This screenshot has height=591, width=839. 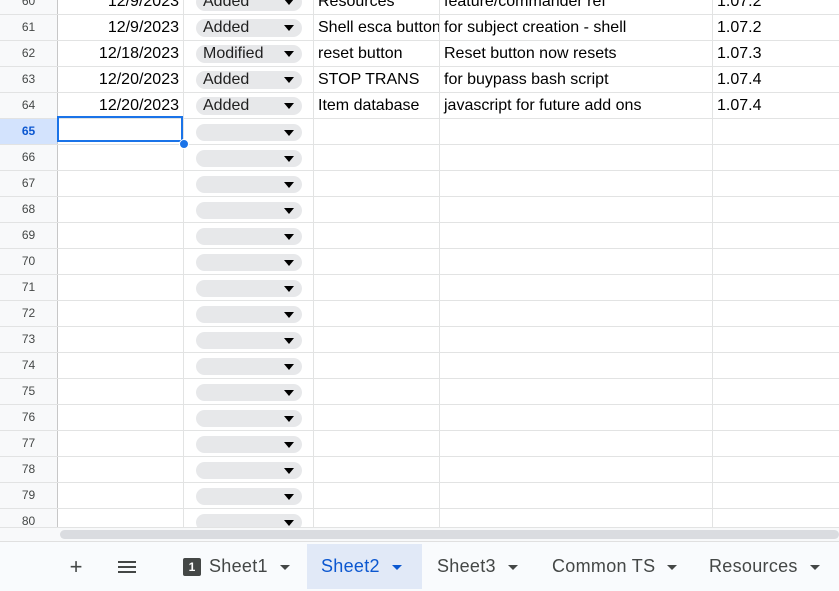 What do you see at coordinates (576, 27) in the screenshot?
I see `description-cell: for subject creation - shell` at bounding box center [576, 27].